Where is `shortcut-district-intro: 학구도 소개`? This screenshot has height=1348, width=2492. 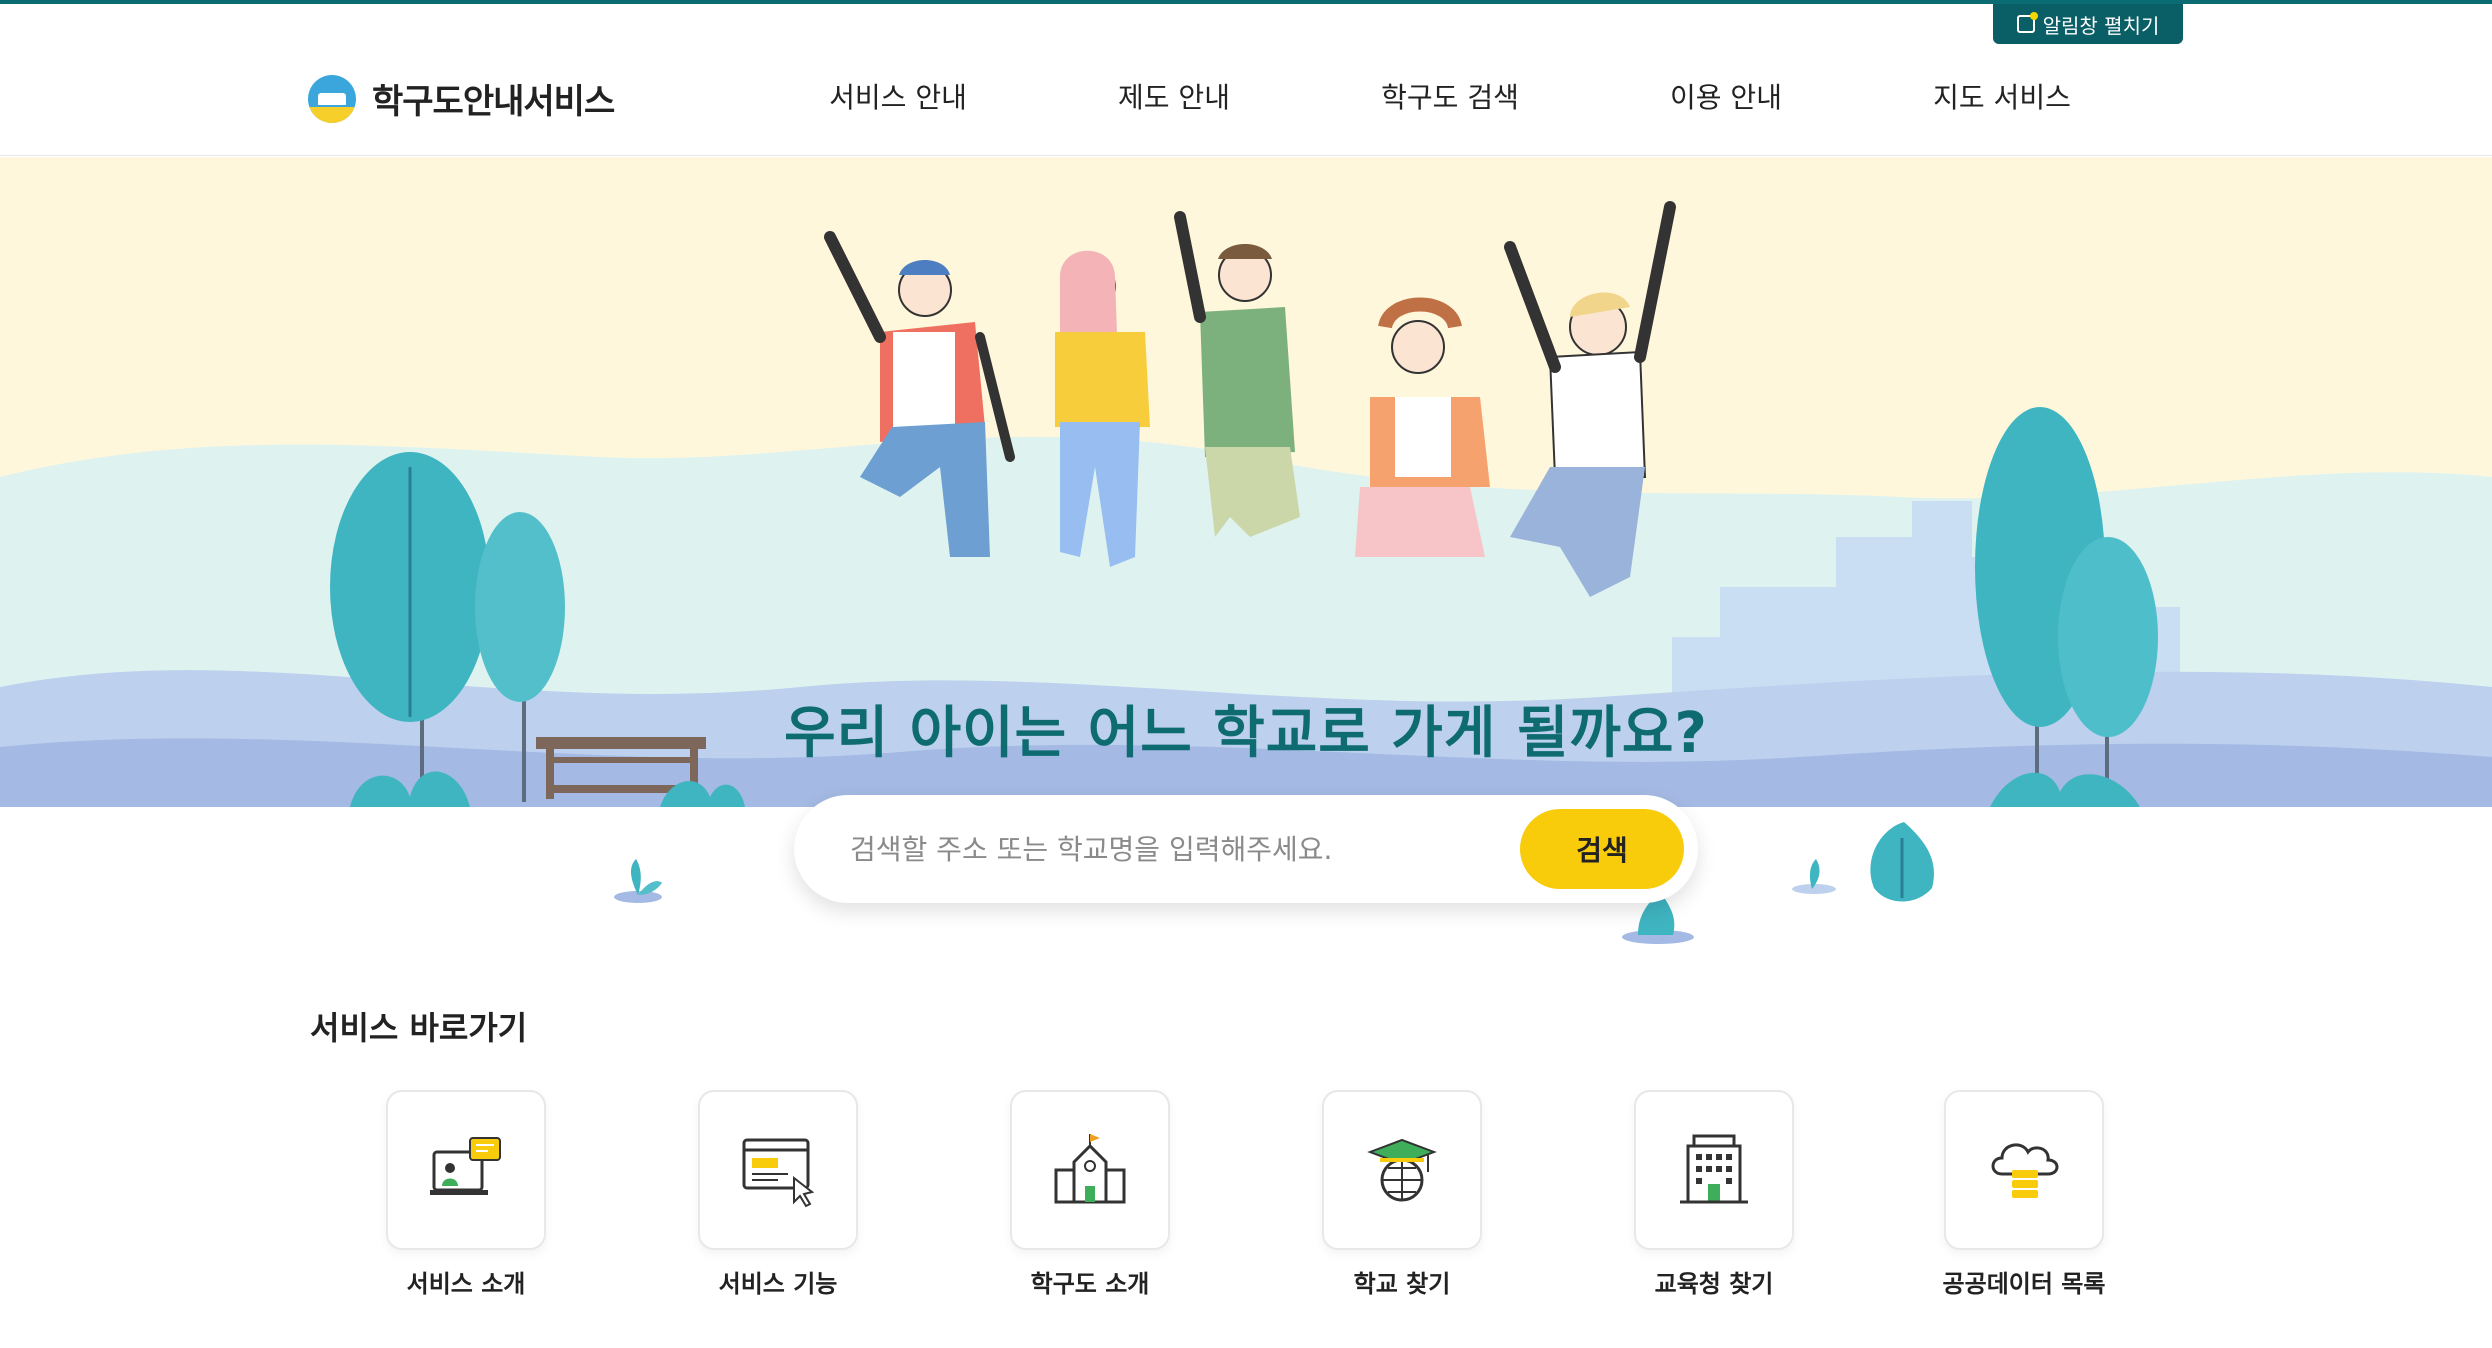
shortcut-district-intro: 학구도 소개 is located at coordinates (1090, 1194).